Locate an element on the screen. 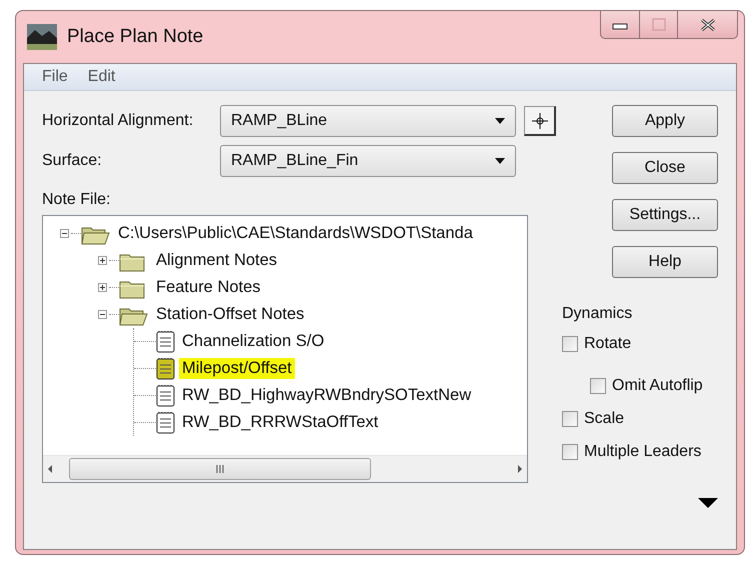 The image size is (750, 562). checkbox-label: Rotate is located at coordinates (608, 344).